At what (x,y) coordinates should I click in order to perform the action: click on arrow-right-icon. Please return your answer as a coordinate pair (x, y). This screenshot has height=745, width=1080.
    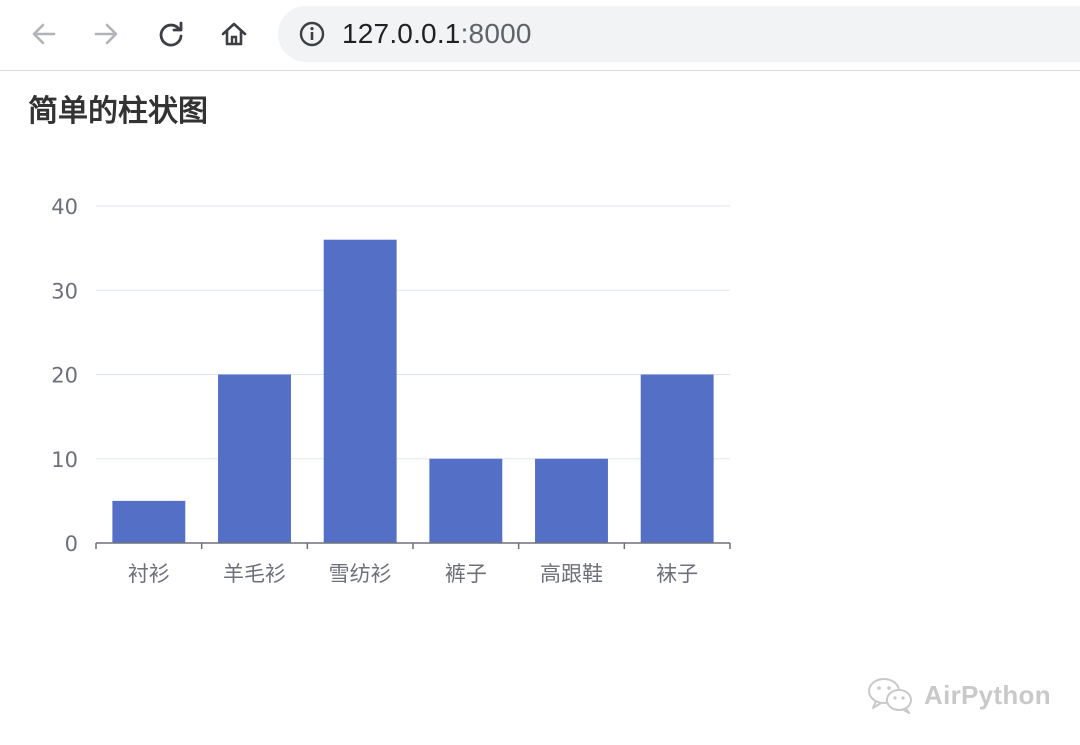
    Looking at the image, I should click on (106, 34).